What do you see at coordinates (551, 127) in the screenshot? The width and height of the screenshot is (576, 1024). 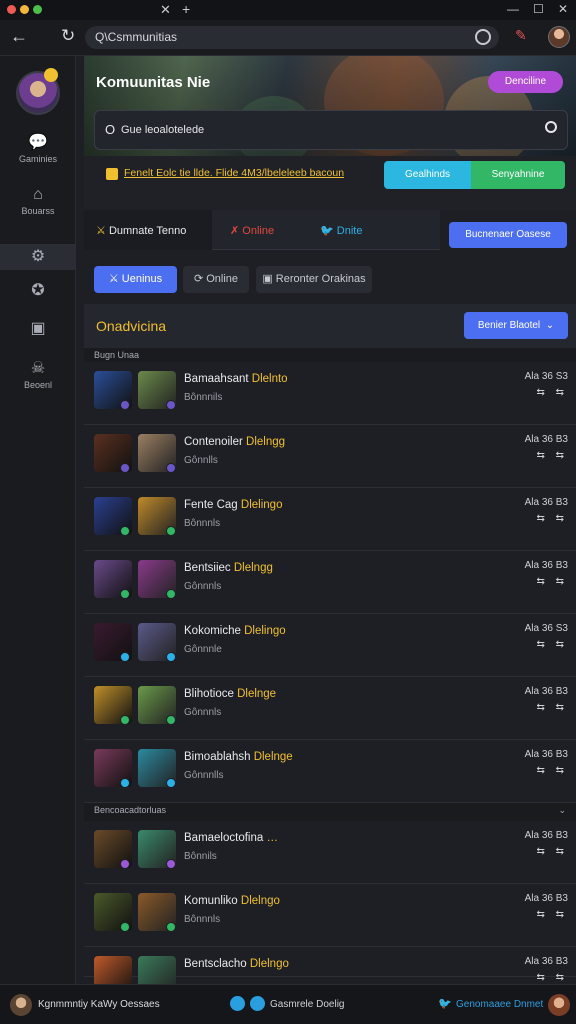 I see `search-icon` at bounding box center [551, 127].